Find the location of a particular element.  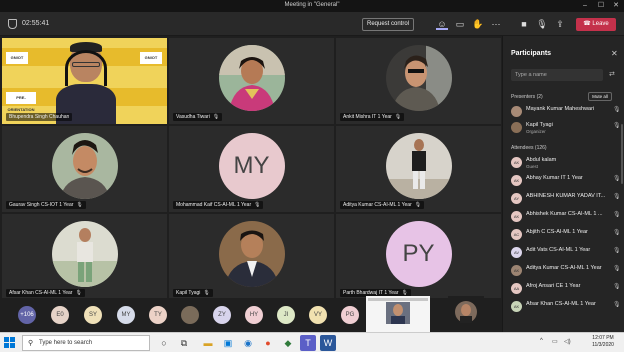

presenter-figure is located at coordinates (86, 83).